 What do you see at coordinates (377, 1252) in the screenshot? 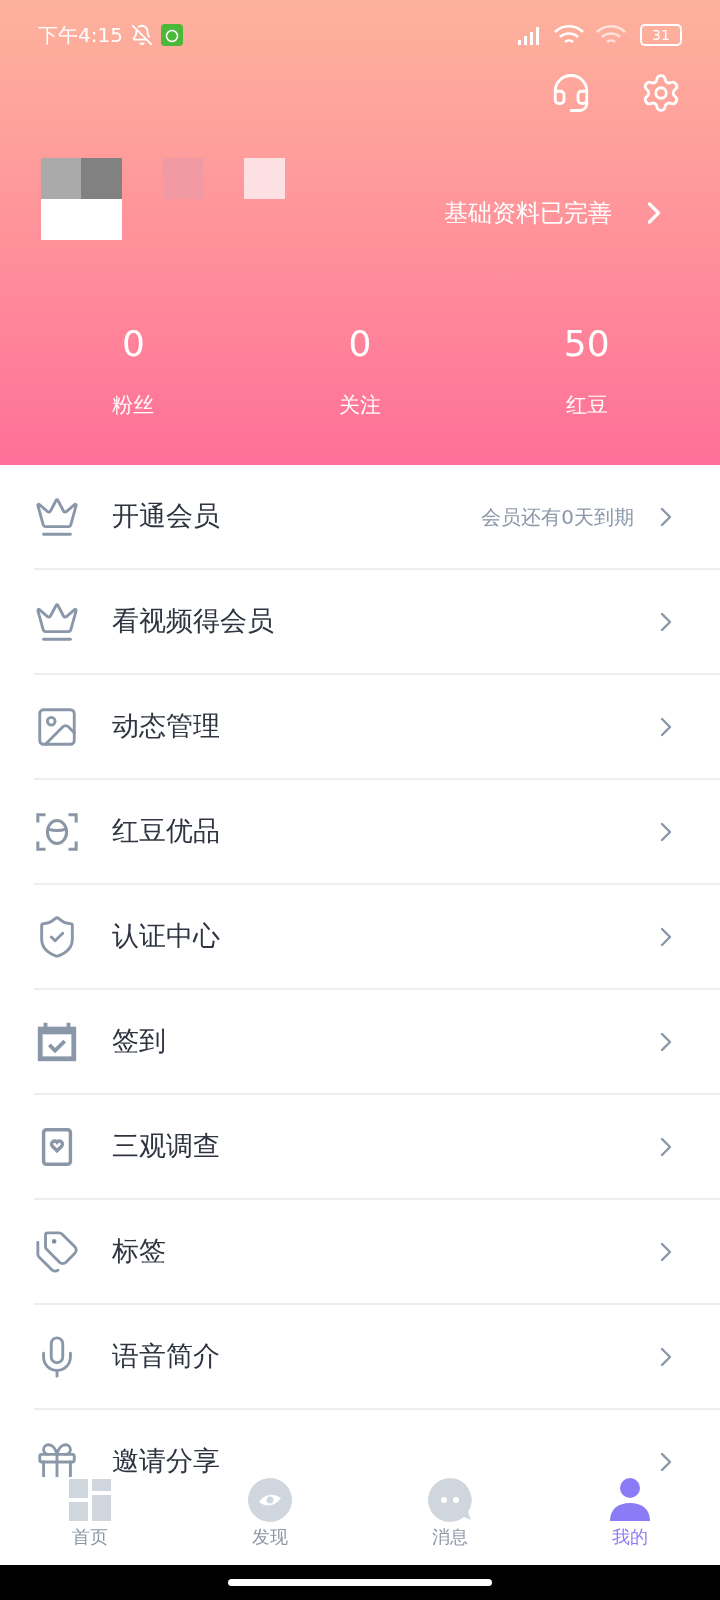
I see `menu-item: 标签` at bounding box center [377, 1252].